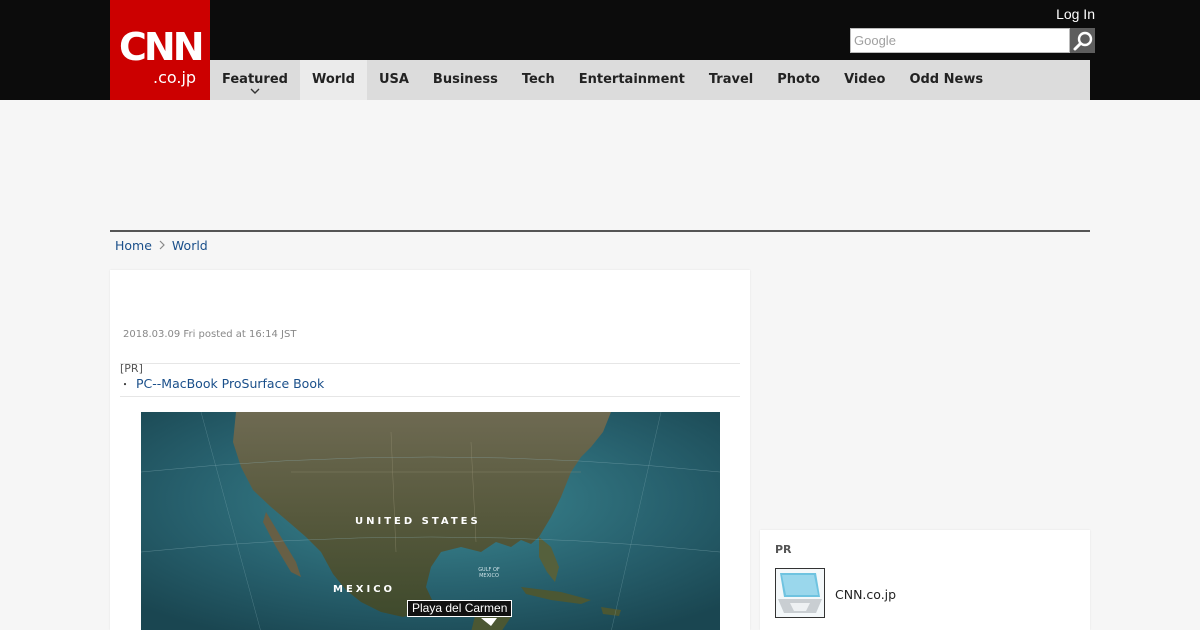 This screenshot has height=630, width=1200. I want to click on pr-link: PC--MacBook ProSurface Book, so click(230, 383).